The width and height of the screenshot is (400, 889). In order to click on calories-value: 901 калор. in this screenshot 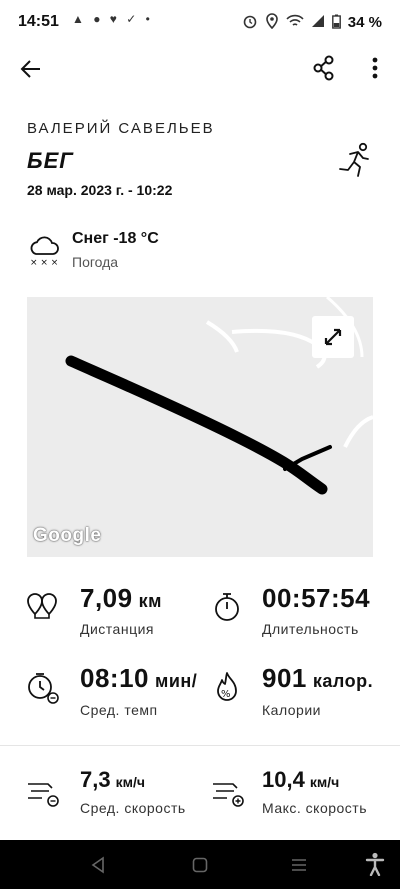, I will do `click(318, 678)`.